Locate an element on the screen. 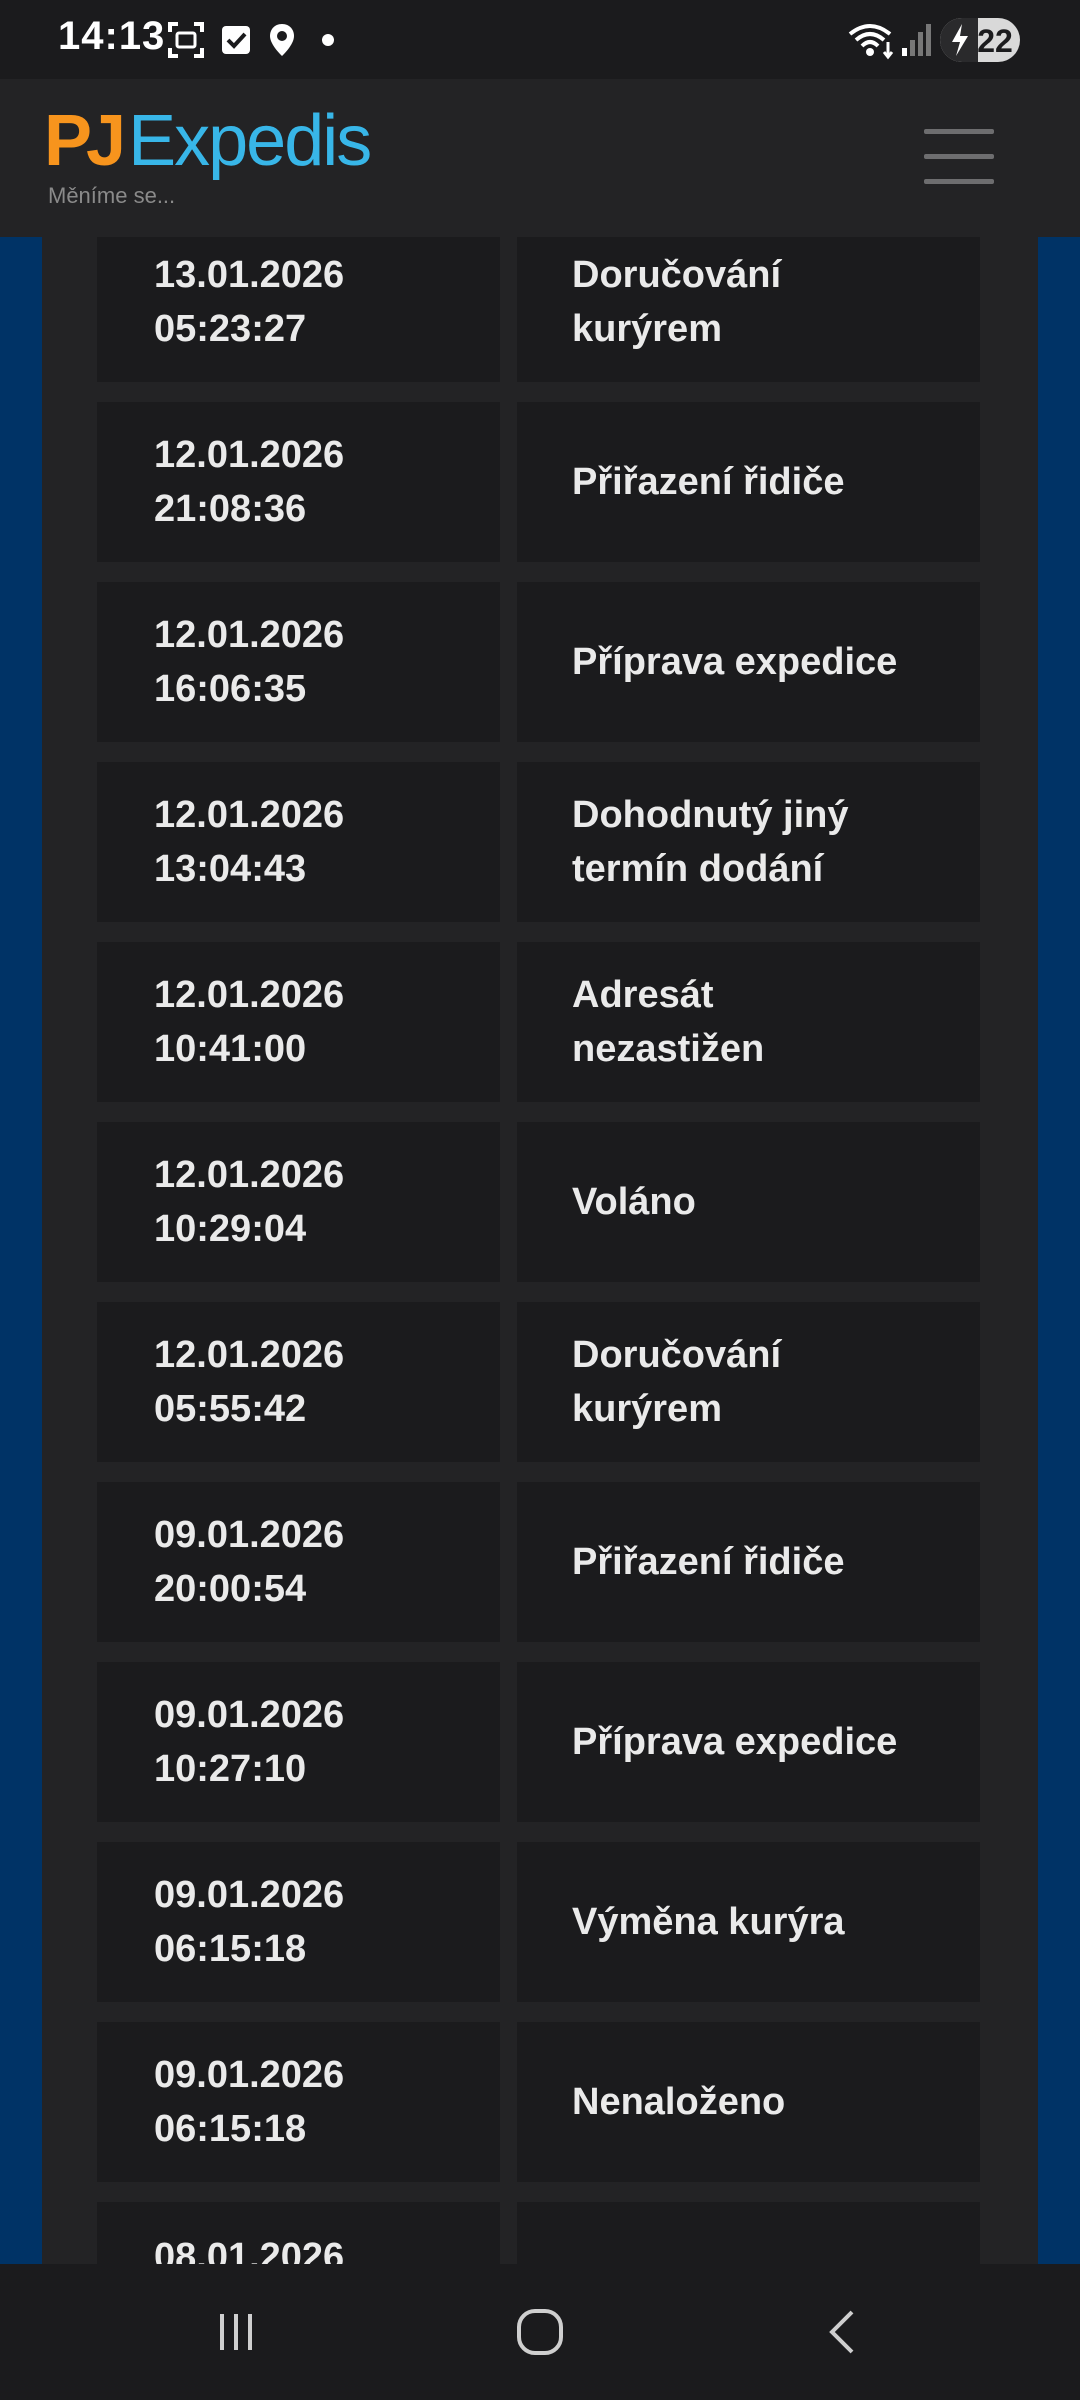  status-text: Adresát nezastižen is located at coordinates (668, 1022).